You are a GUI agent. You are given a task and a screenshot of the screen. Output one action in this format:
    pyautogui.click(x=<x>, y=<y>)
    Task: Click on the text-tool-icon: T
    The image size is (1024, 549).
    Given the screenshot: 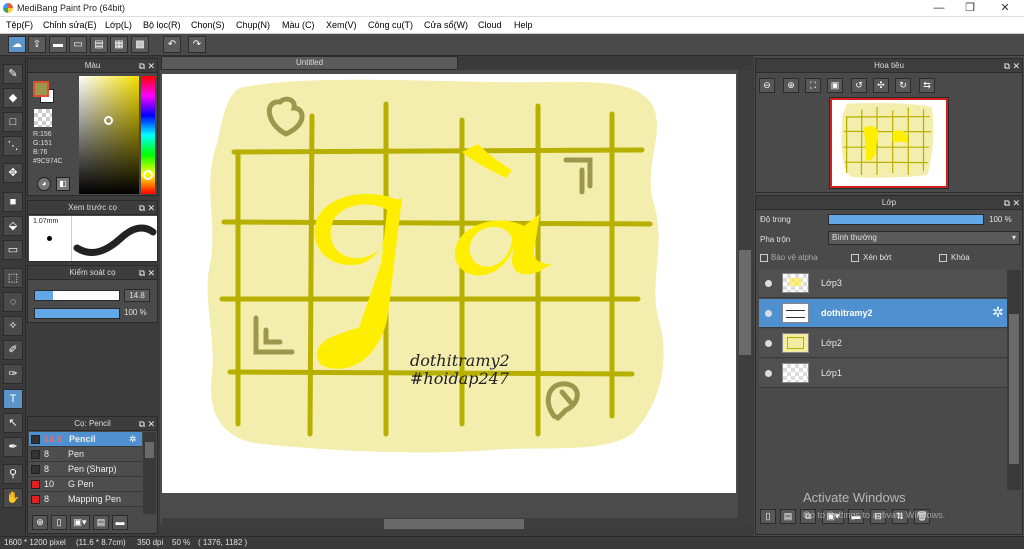 What is the action you would take?
    pyautogui.click(x=13, y=399)
    